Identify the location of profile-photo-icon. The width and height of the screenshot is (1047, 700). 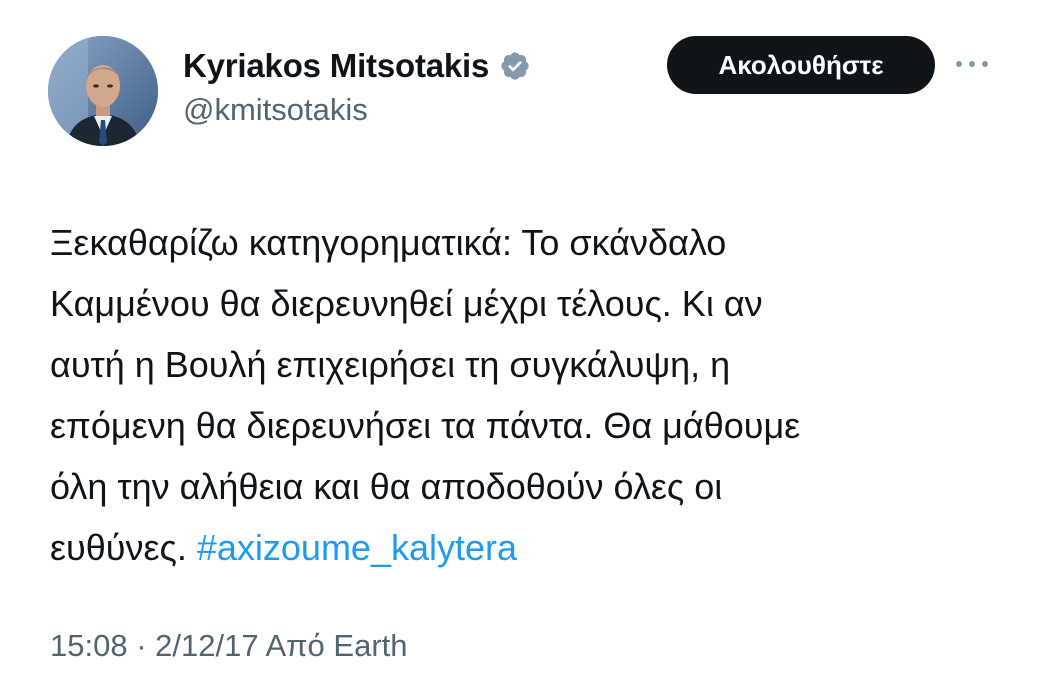
(103, 91).